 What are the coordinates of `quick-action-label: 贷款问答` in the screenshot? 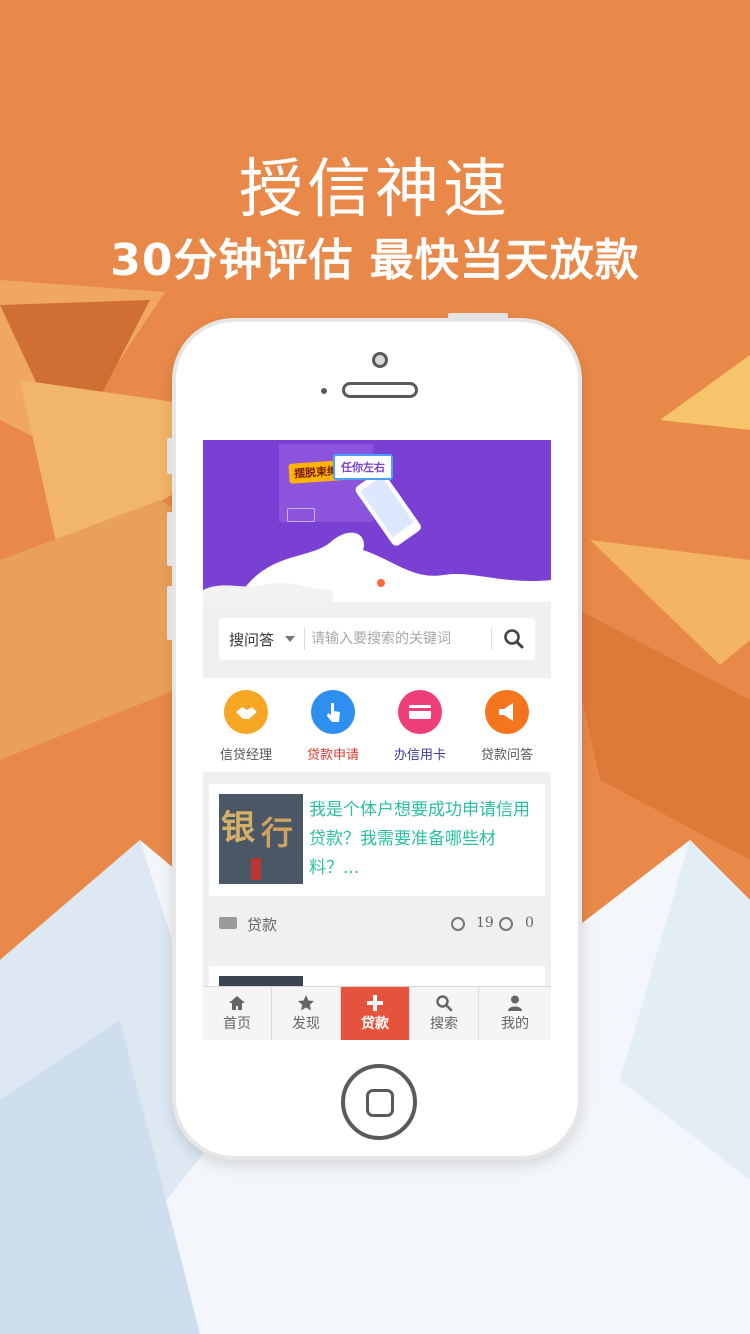 It's located at (506, 755).